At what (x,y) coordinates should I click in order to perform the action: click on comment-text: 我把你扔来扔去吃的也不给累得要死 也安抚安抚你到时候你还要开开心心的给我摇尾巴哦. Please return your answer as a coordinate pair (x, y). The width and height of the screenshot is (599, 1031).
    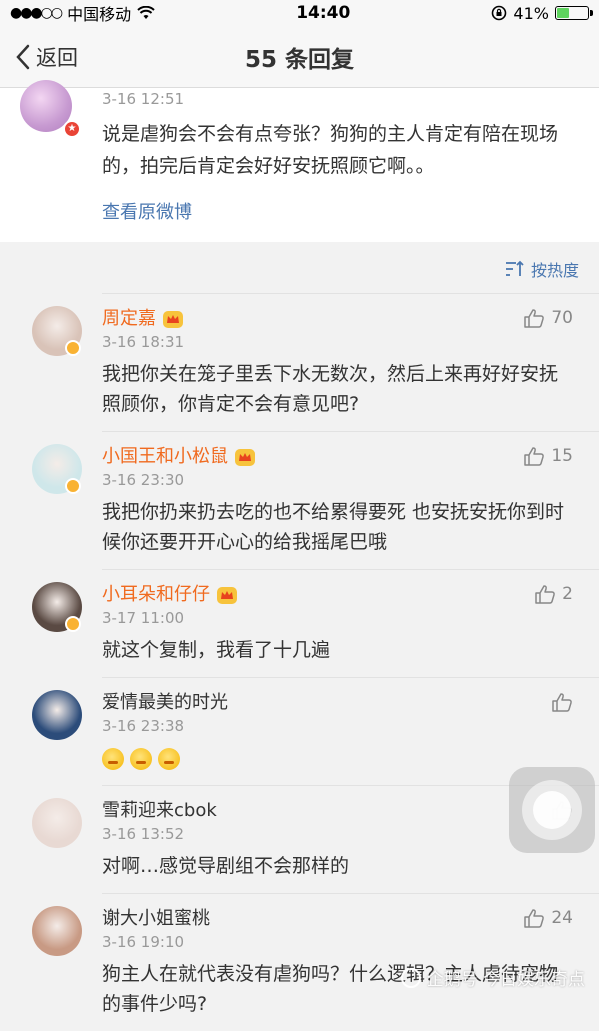
    Looking at the image, I should click on (333, 527).